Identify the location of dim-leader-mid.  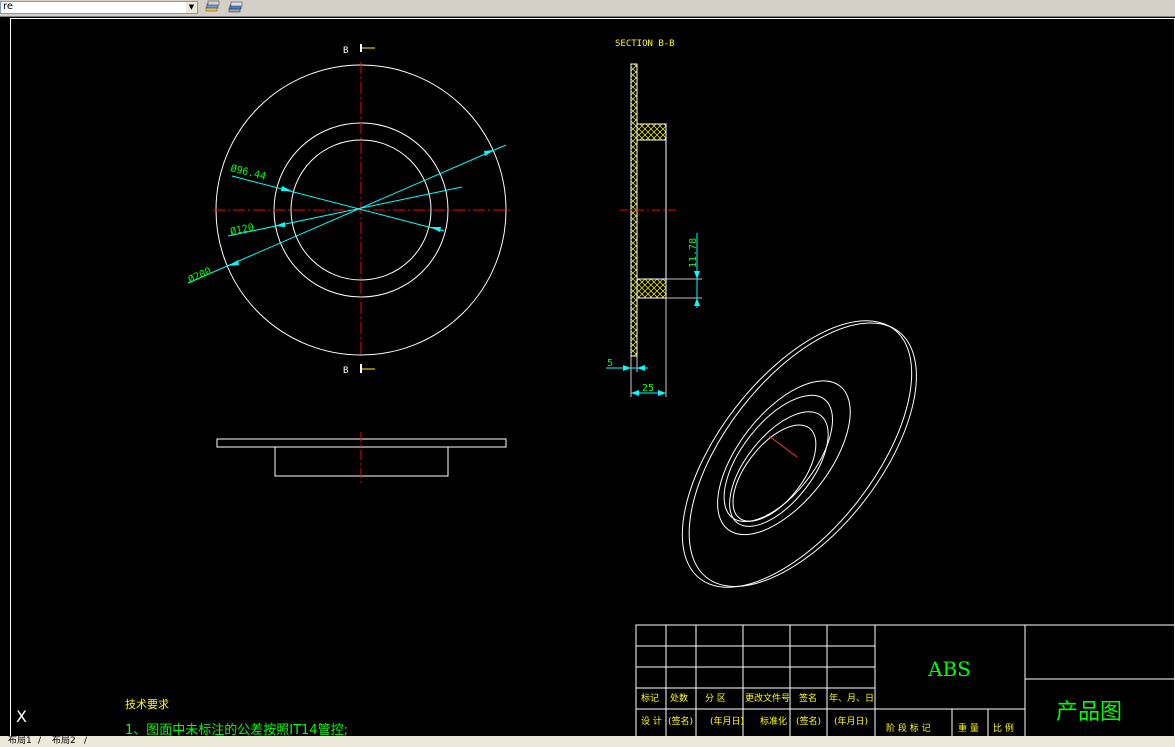
(345, 211).